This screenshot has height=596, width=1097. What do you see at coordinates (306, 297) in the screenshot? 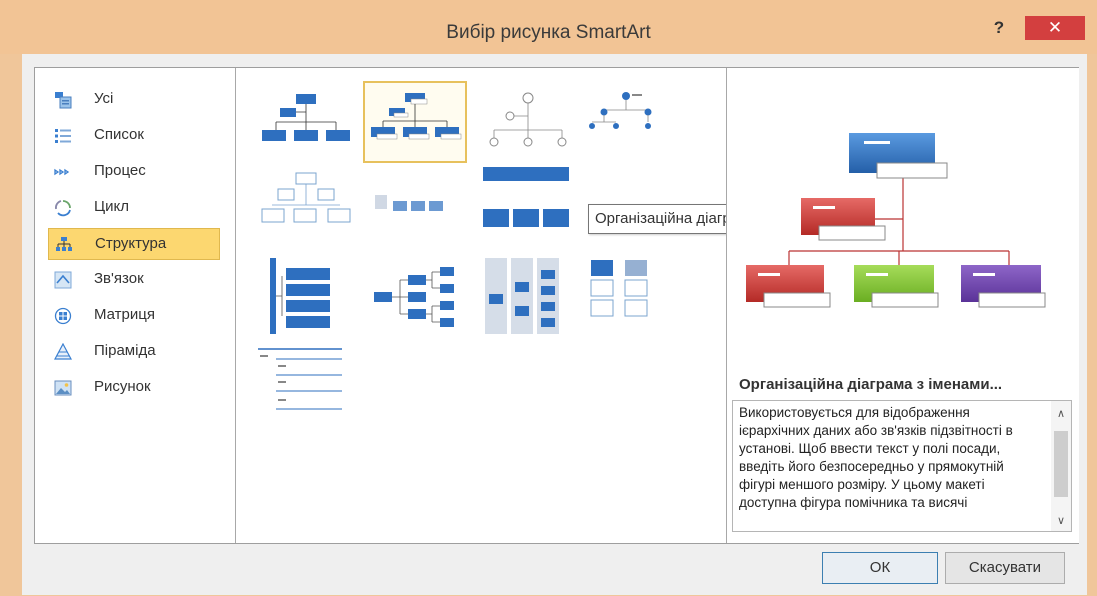
I see `layout-hierarchy-list` at bounding box center [306, 297].